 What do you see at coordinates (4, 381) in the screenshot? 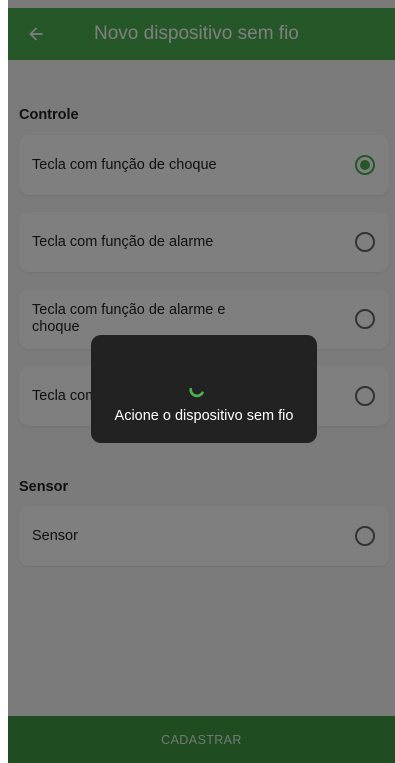
I see `screen-edge` at bounding box center [4, 381].